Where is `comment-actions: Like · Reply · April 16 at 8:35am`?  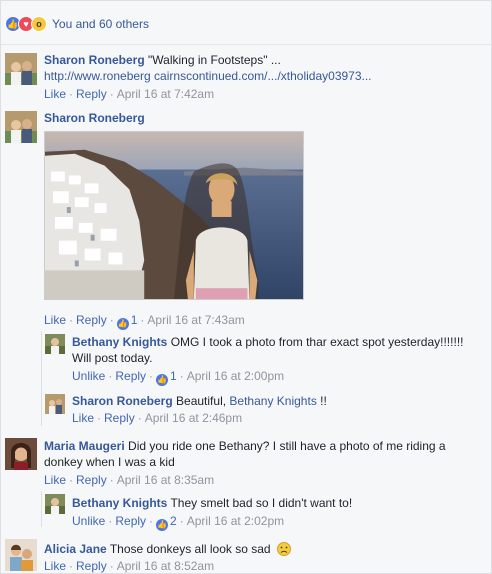
comment-actions: Like · Reply · April 16 at 8:35am is located at coordinates (129, 480).